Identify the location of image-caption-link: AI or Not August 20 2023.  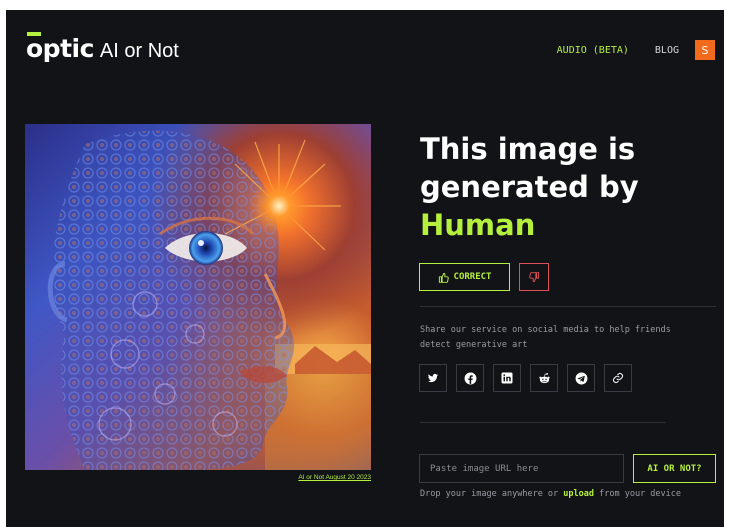
(318, 477).